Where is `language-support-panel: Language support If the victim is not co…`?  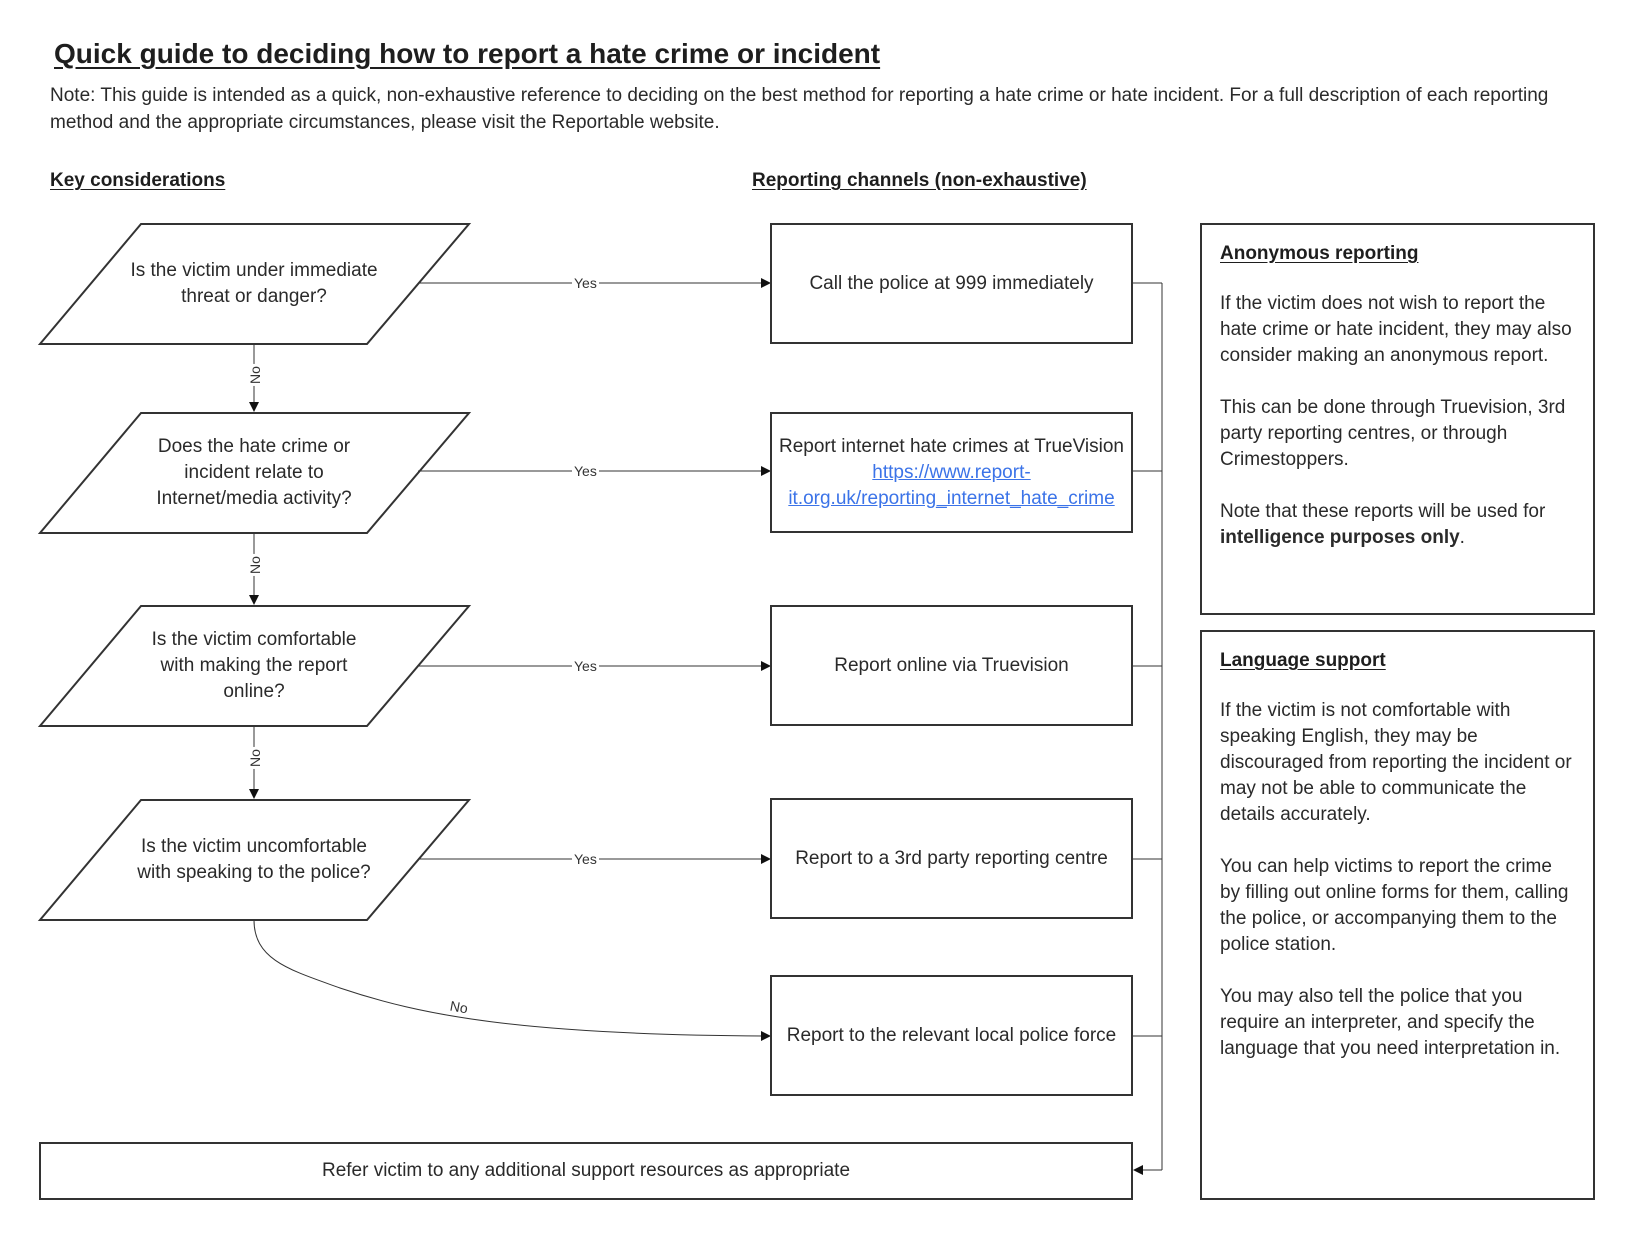
language-support-panel: Language support If the victim is not co… is located at coordinates (1397, 915).